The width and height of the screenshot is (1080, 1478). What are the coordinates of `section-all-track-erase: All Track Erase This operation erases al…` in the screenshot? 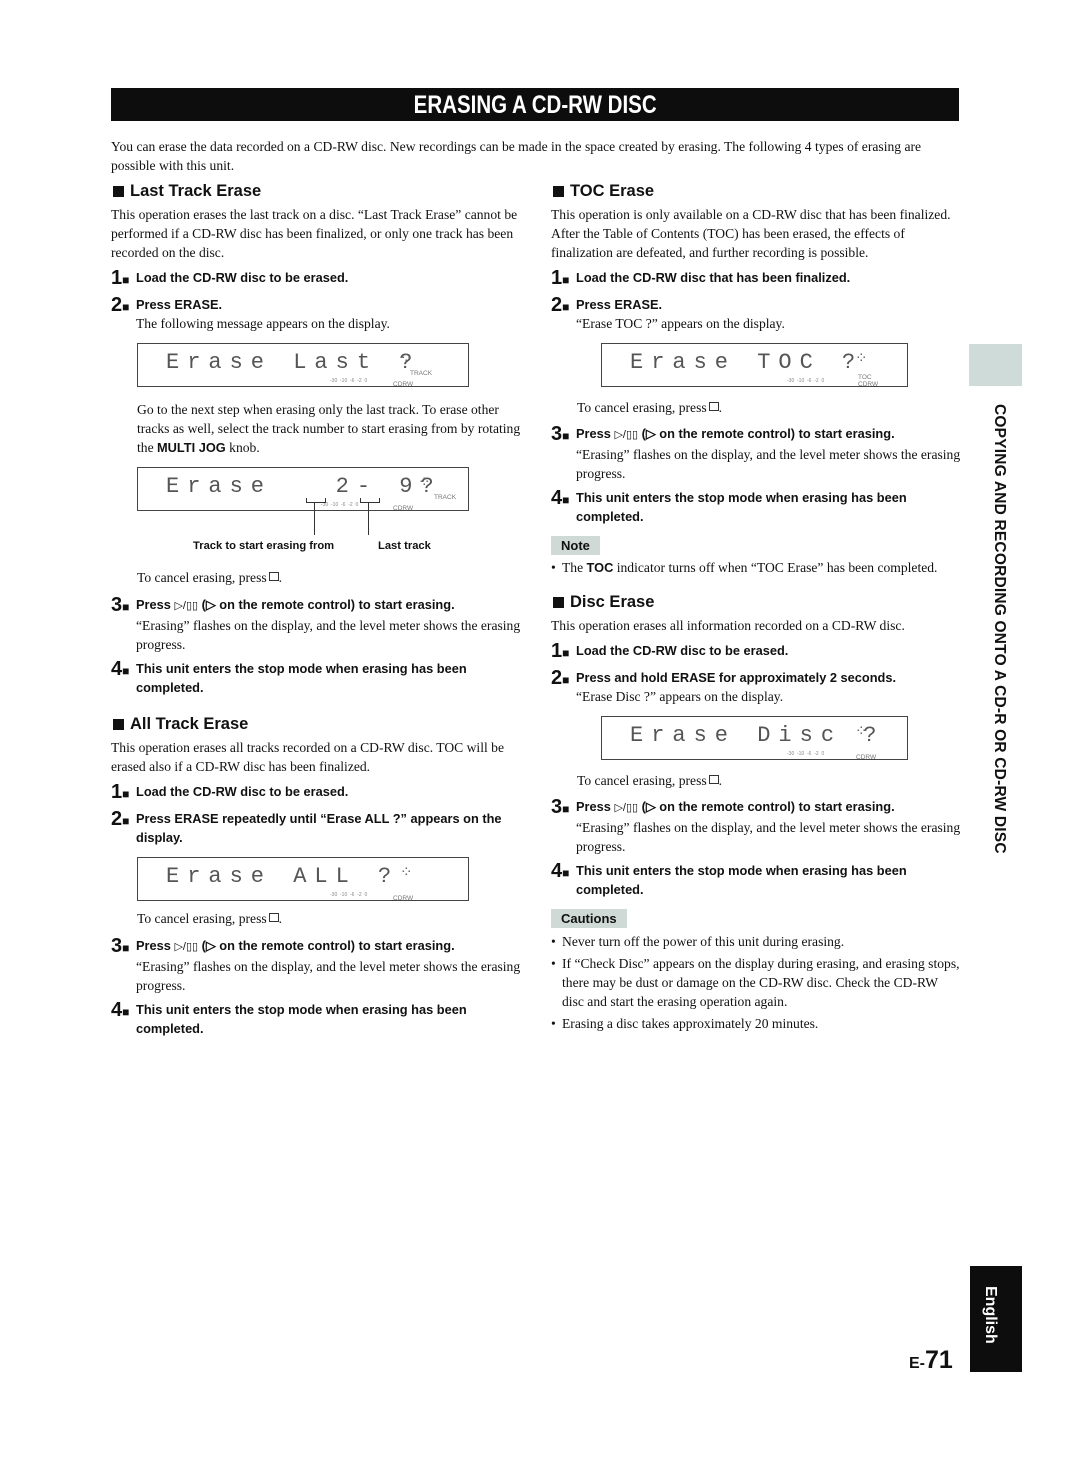 It's located at (316, 875).